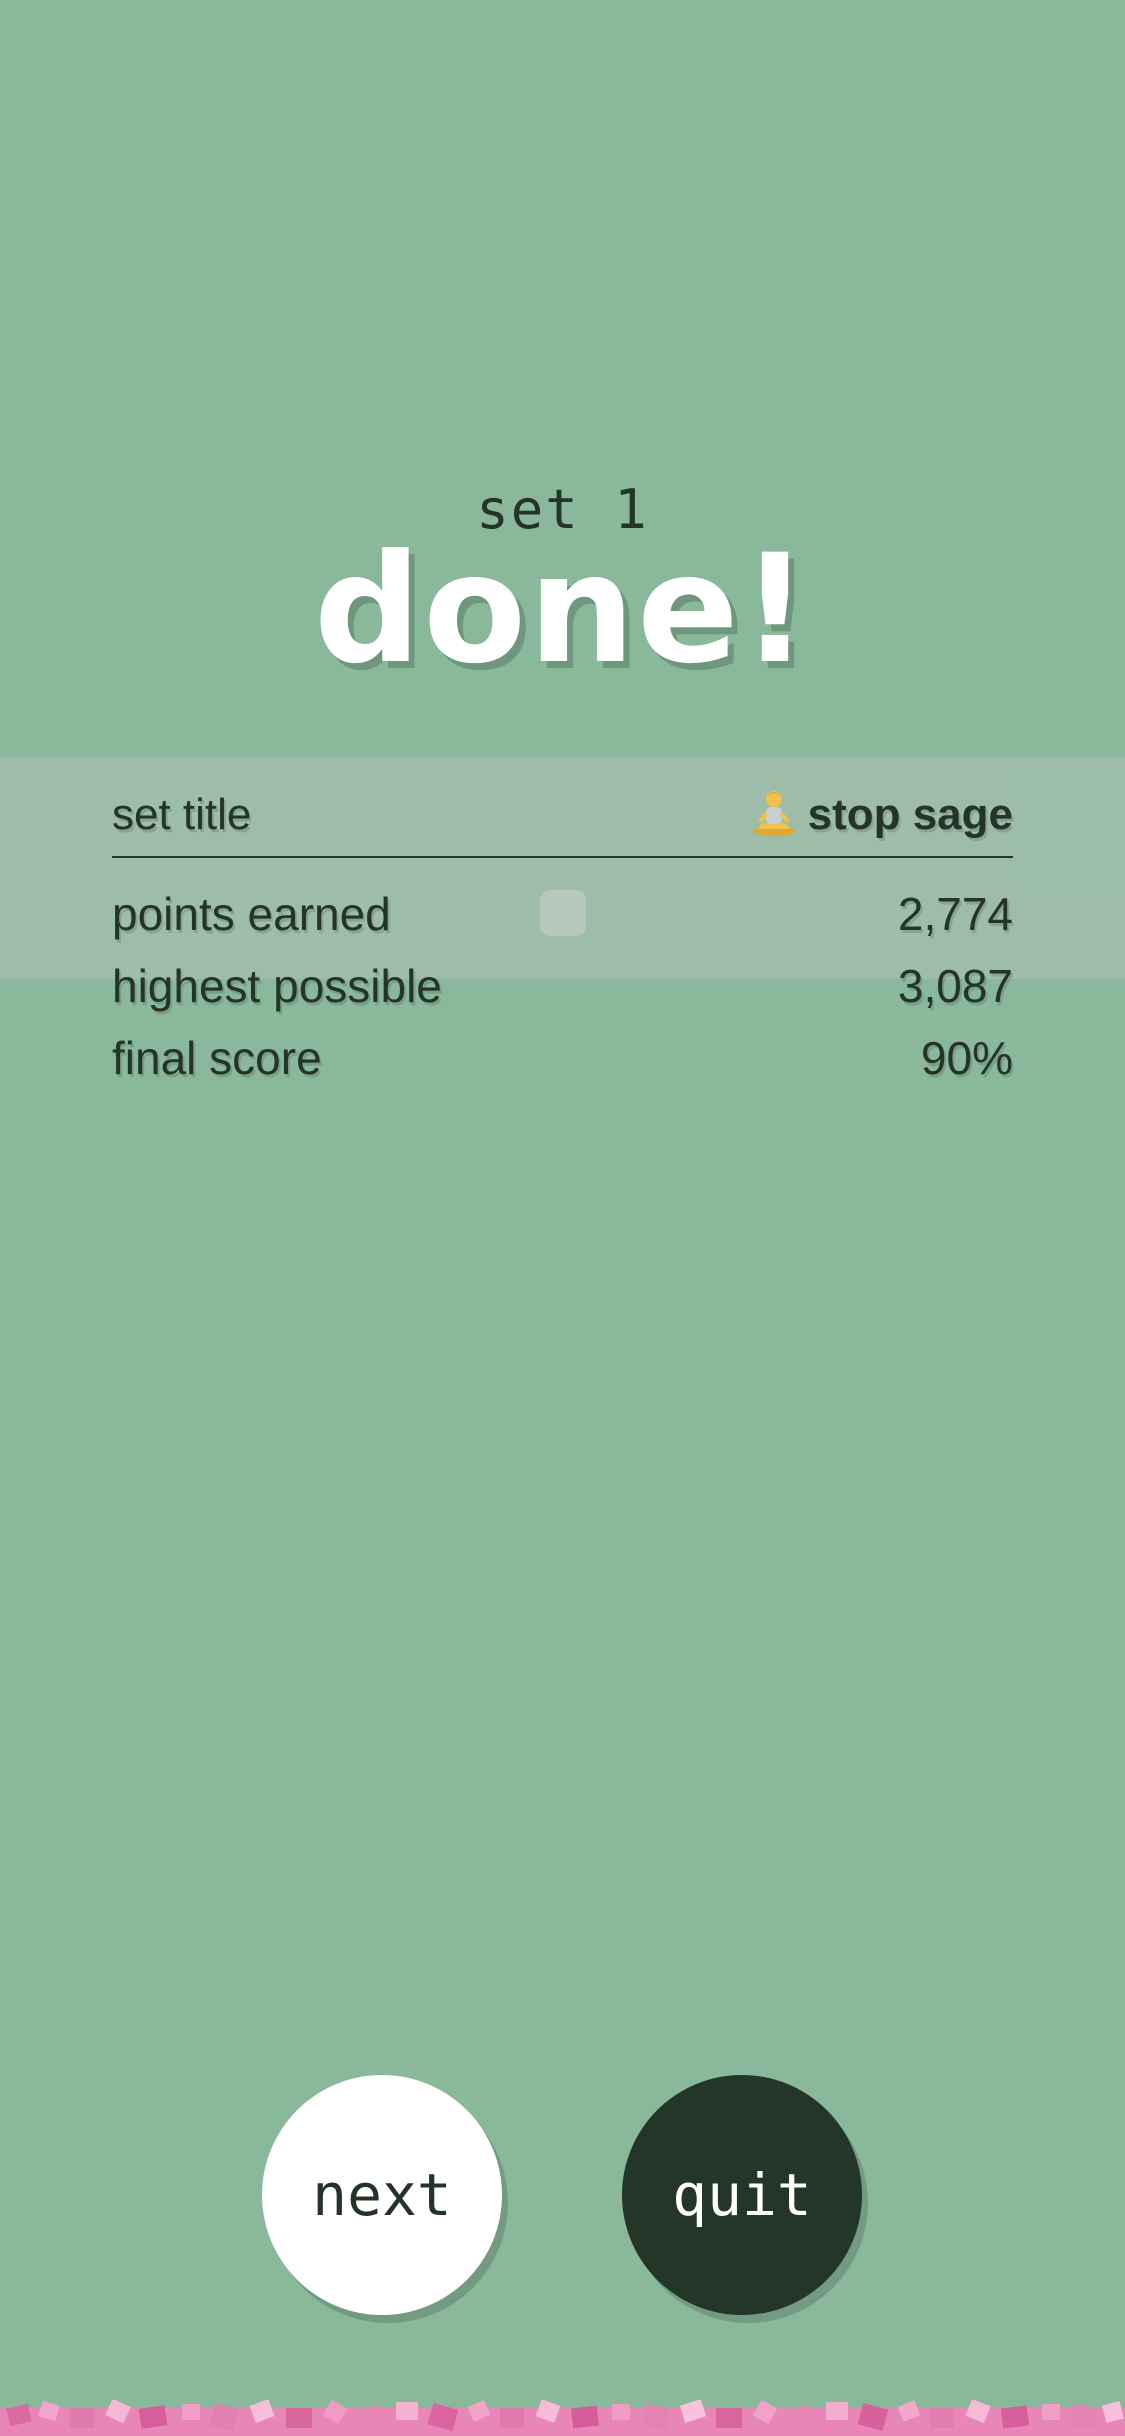 The image size is (1125, 2436). I want to click on done-title: done!, so click(562, 610).